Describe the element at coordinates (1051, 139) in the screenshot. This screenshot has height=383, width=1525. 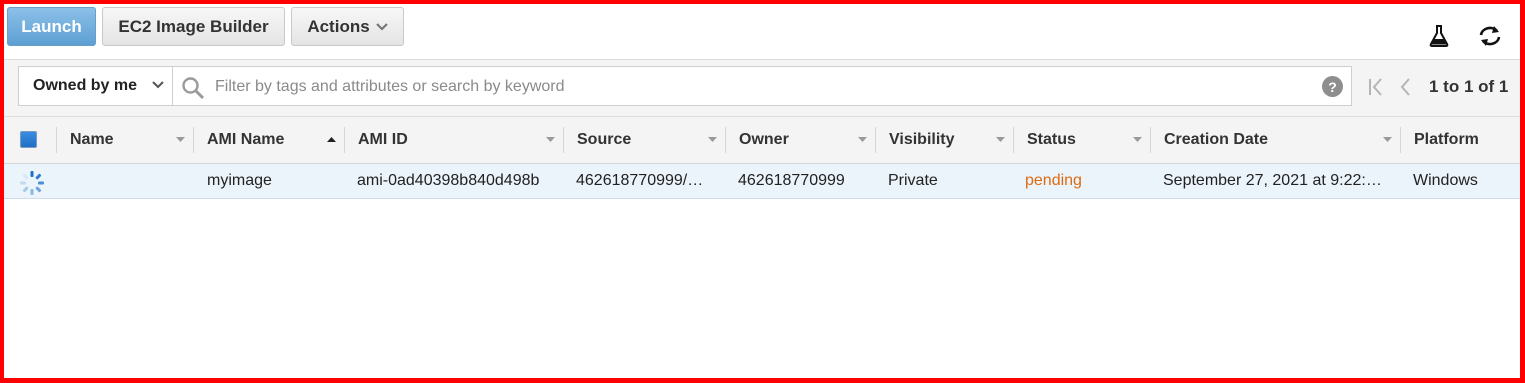
I see `column-label: Status` at that location.